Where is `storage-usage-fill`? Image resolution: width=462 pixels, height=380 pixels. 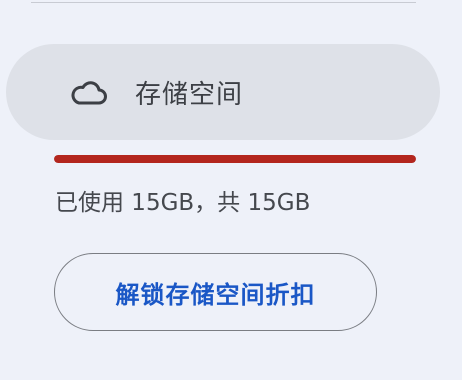 storage-usage-fill is located at coordinates (235, 159).